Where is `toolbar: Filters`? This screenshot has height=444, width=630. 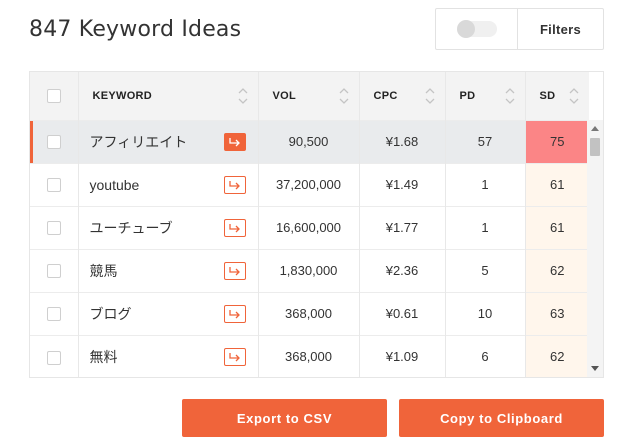
toolbar: Filters is located at coordinates (519, 29).